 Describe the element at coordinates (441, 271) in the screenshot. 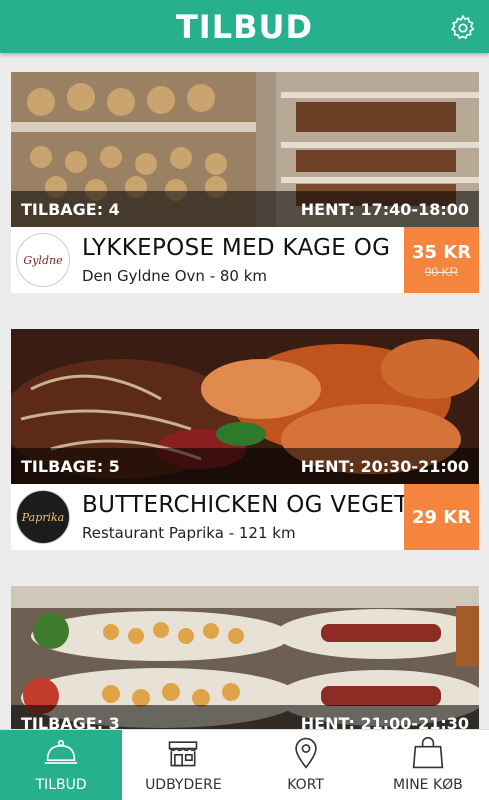

I see `old-price: 90 KR` at that location.